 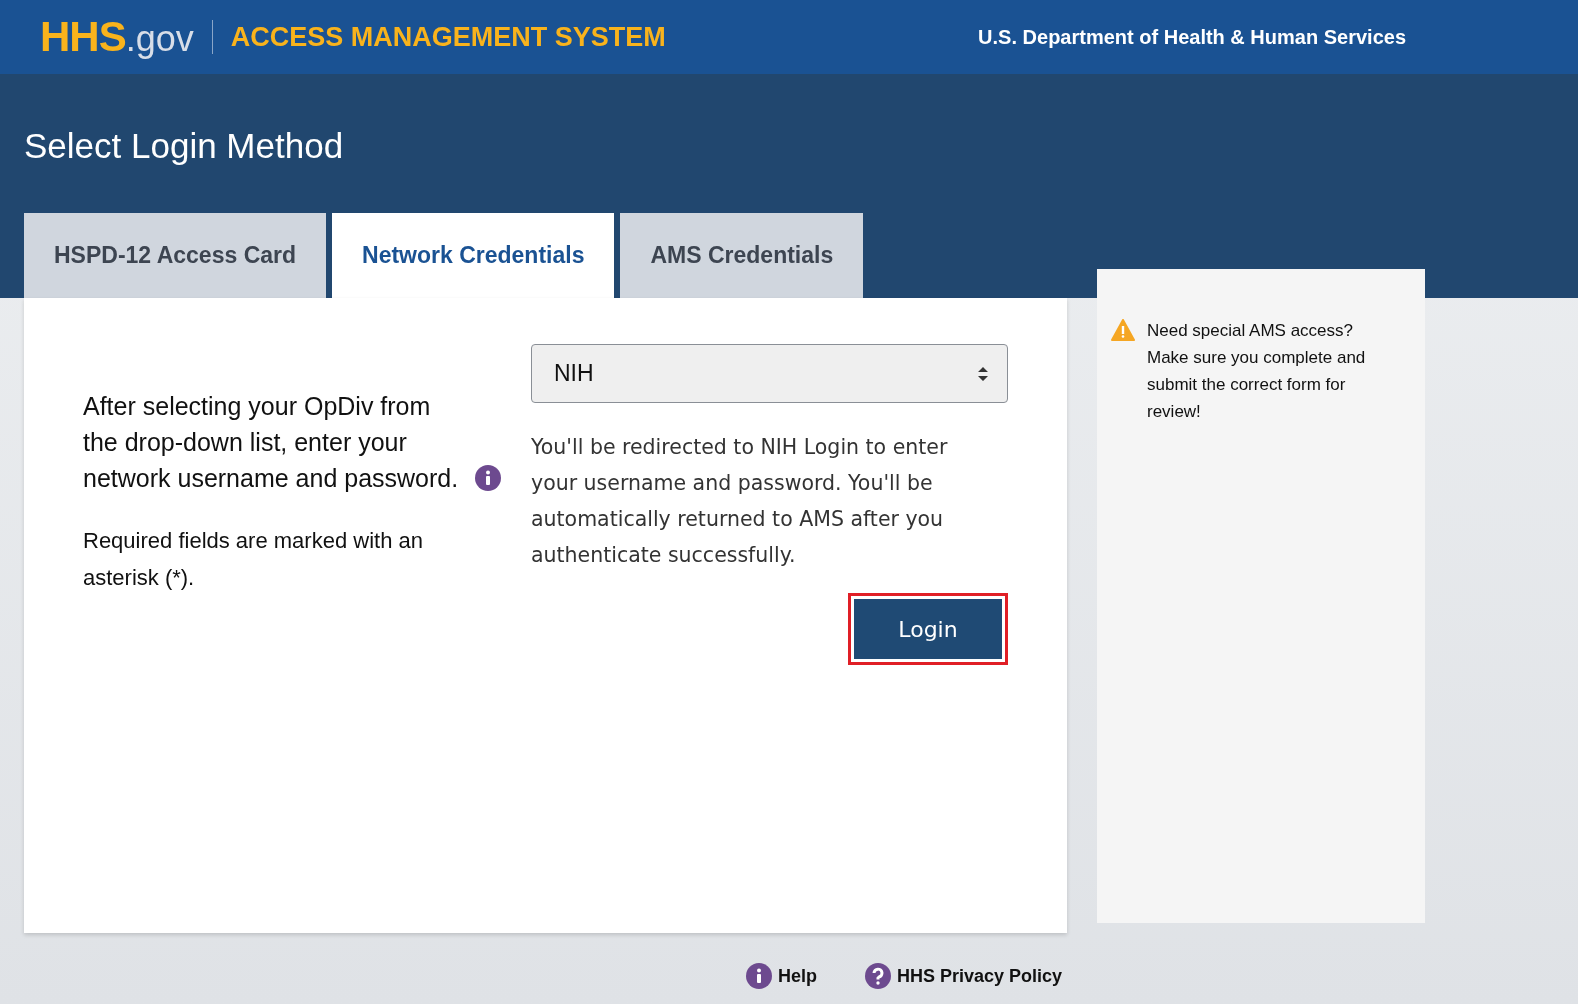 I want to click on login-method-tab: AMS Credentials, so click(x=742, y=255).